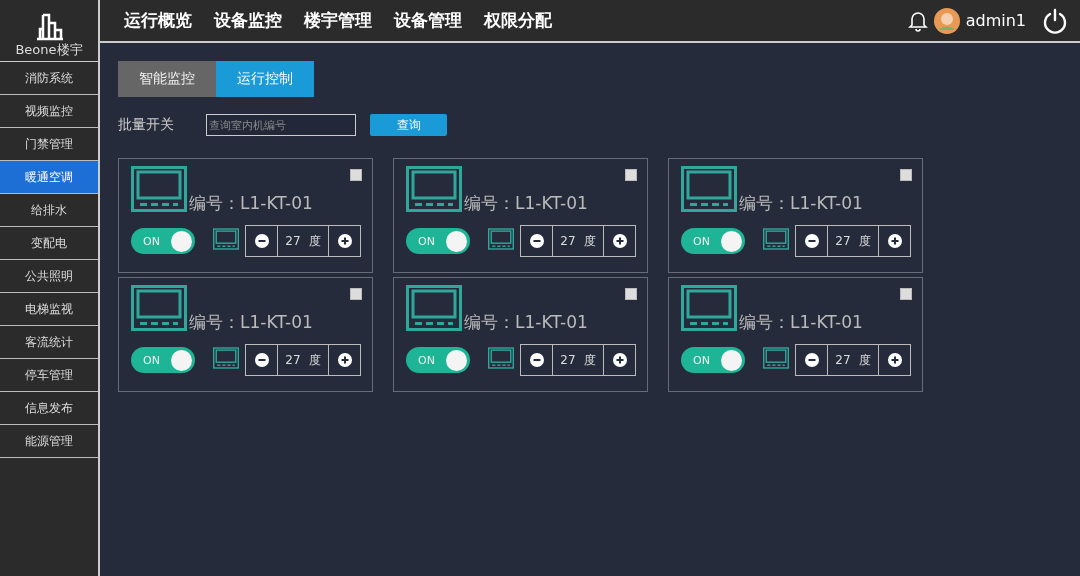 Image resolution: width=1080 pixels, height=576 pixels. I want to click on bell-icon, so click(917, 20).